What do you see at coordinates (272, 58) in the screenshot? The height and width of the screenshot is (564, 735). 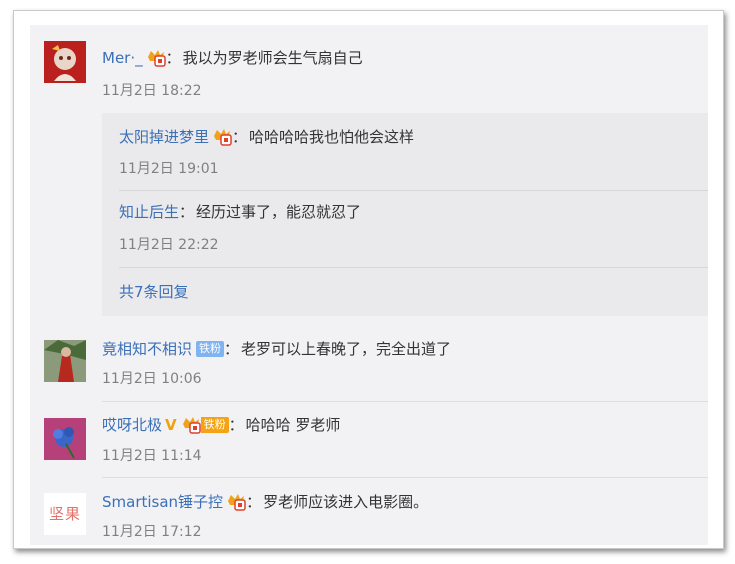 I see `comment-text: 我以为罗老师会生气扇自己` at bounding box center [272, 58].